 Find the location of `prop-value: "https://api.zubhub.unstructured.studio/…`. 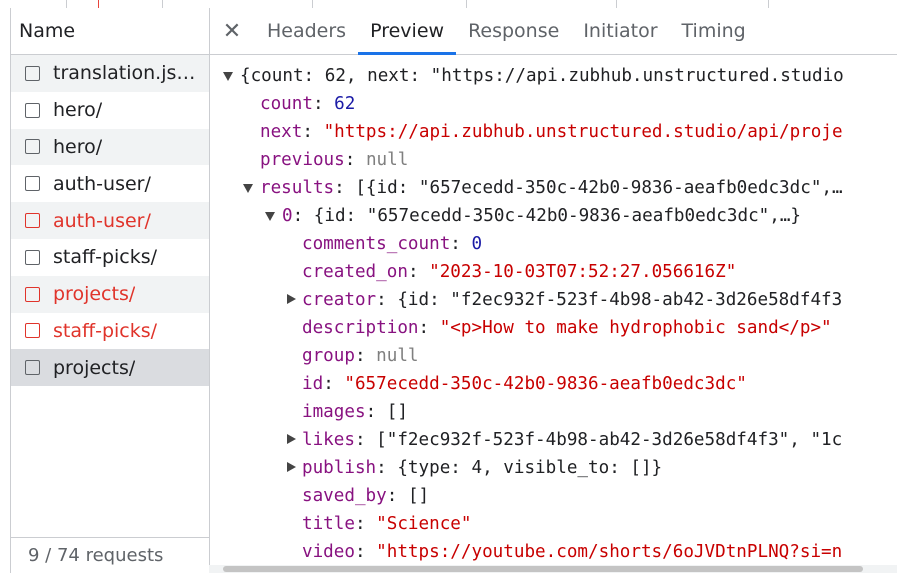

prop-value: "https://api.zubhub.unstructured.studio/… is located at coordinates (583, 132).